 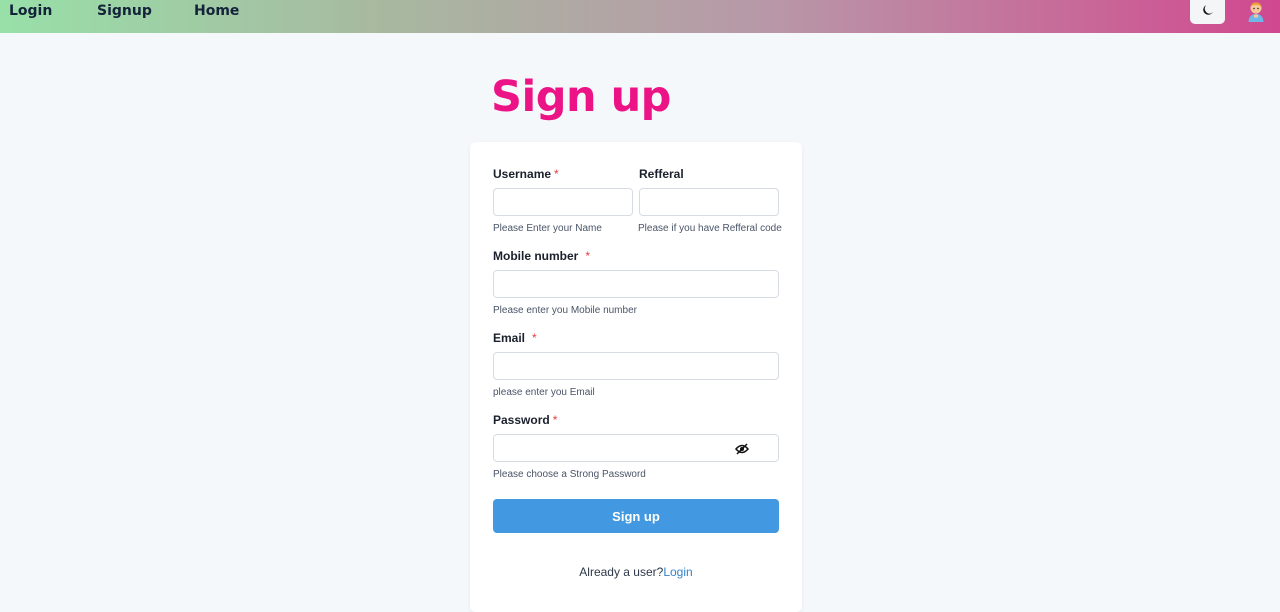 What do you see at coordinates (636, 516) in the screenshot?
I see `signup-submit-button: Sign up` at bounding box center [636, 516].